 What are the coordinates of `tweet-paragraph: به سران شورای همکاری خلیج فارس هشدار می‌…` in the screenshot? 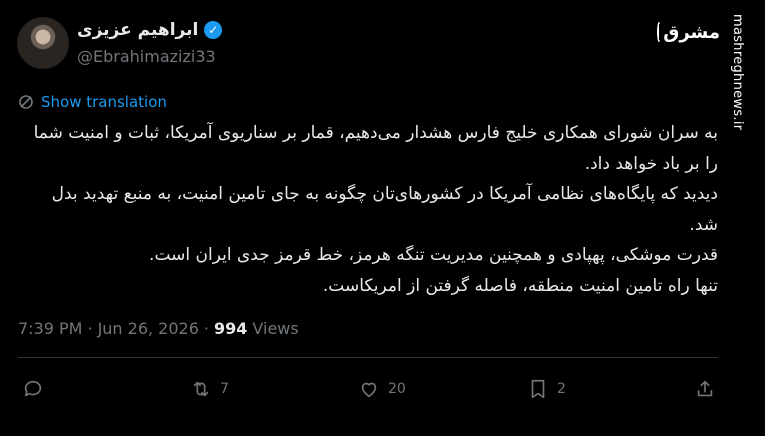 It's located at (375, 148).